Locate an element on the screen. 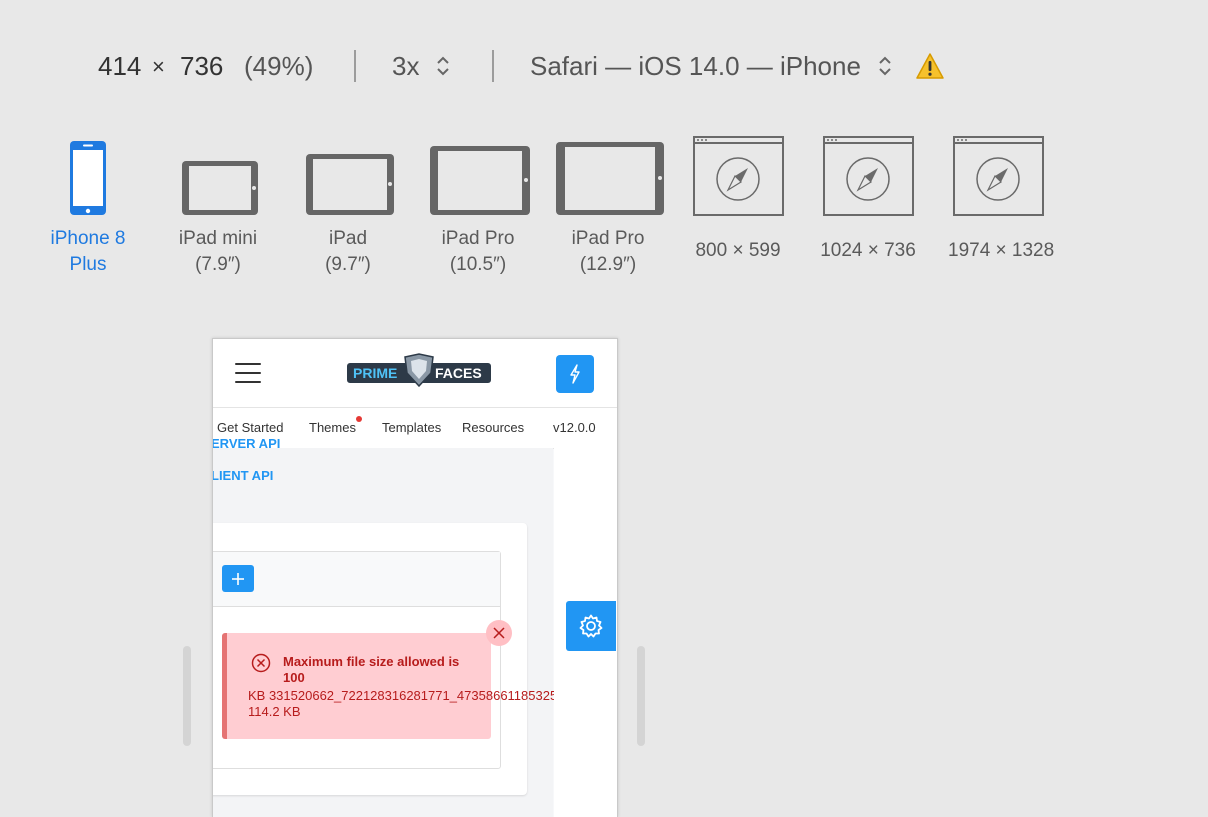  server-api-link: ERVER API is located at coordinates (246, 443).